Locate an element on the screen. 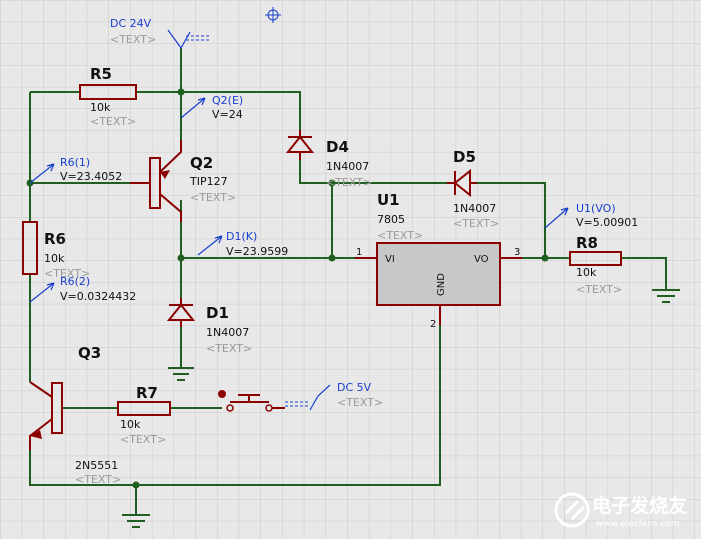 The image size is (701, 539). d4-text: <TEXT> is located at coordinates (349, 182).